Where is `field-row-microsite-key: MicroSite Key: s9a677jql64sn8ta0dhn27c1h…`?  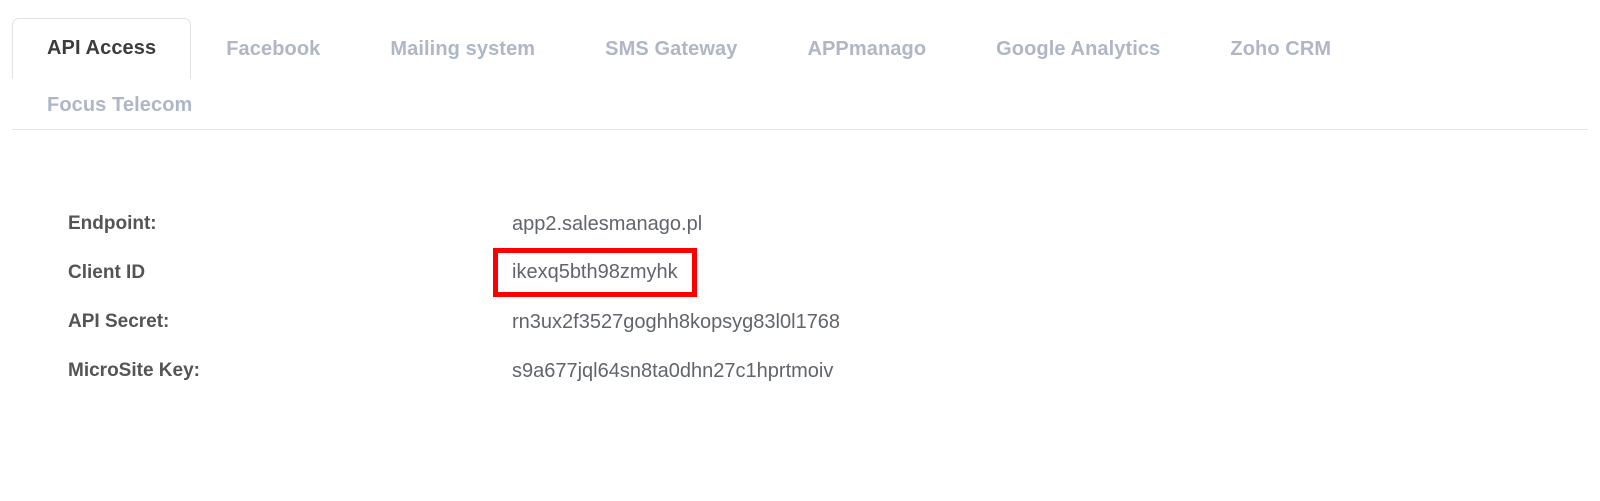 field-row-microsite-key: MicroSite Key: s9a677jql64sn8ta0dhn27c1h… is located at coordinates (834, 370).